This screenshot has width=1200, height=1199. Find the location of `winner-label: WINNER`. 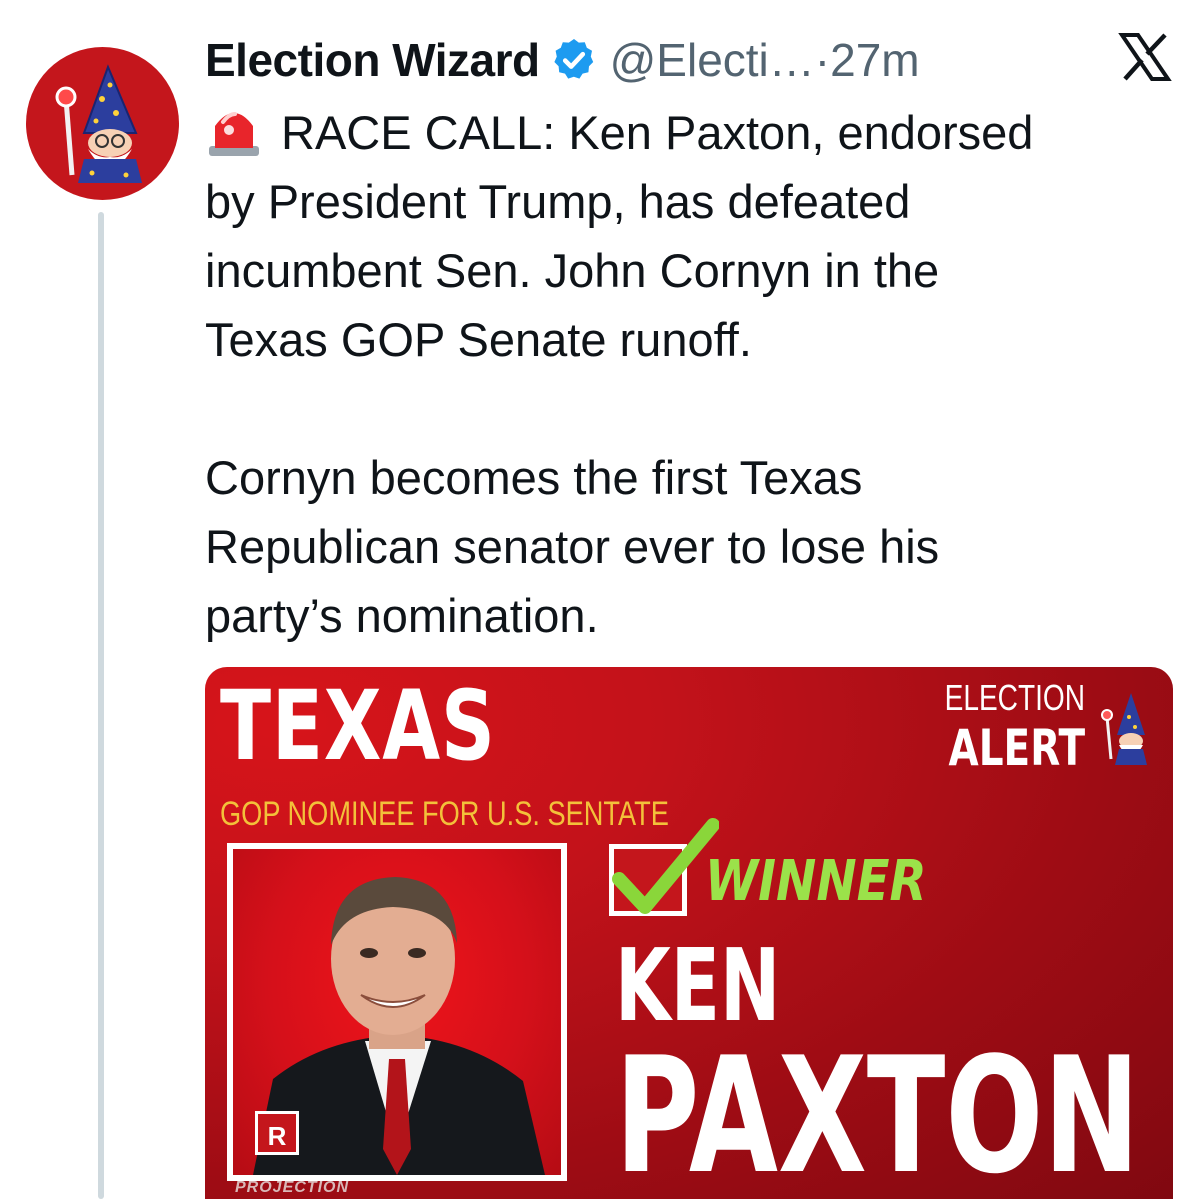

winner-label: WINNER is located at coordinates (816, 881).